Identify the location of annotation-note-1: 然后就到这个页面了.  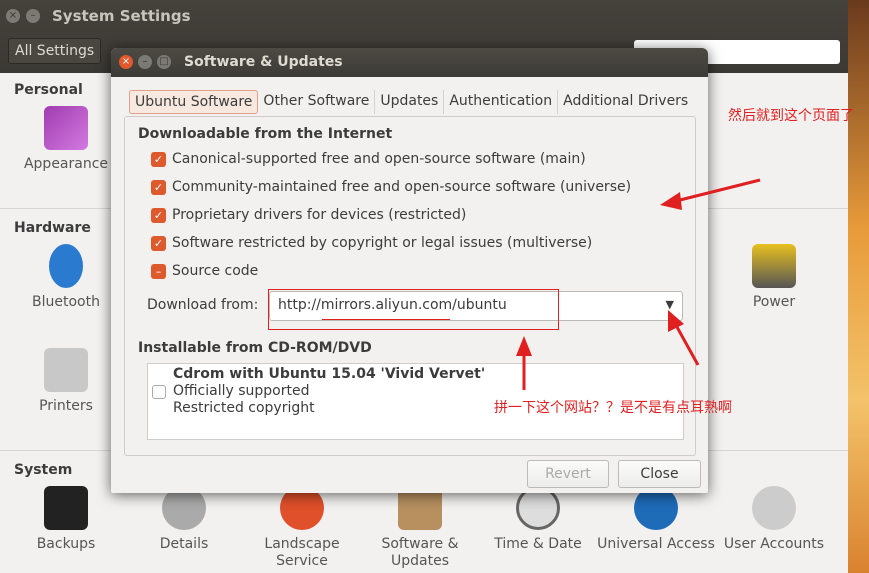
(791, 116).